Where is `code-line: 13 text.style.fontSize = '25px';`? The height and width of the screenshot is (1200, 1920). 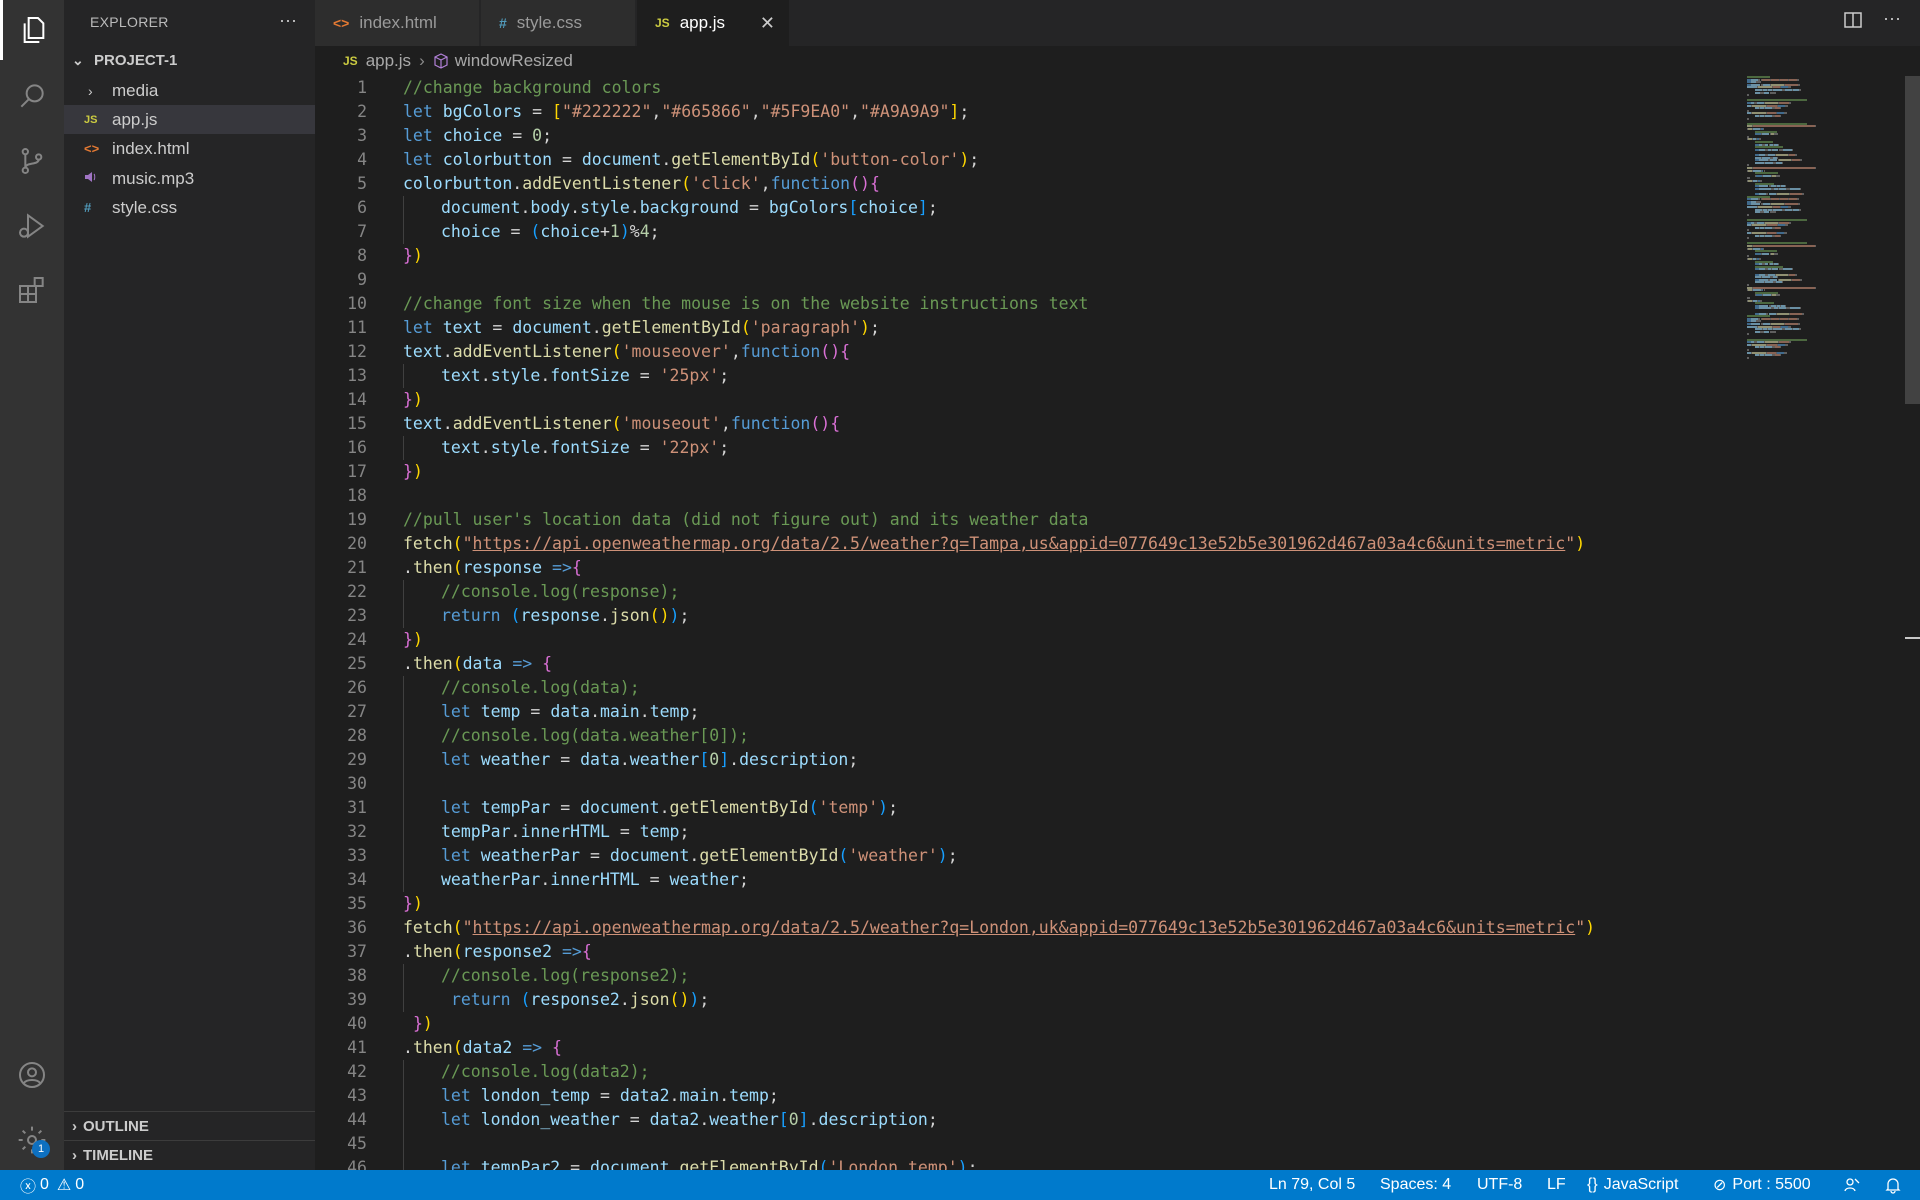
code-line: 13 text.style.fontSize = '25px'; is located at coordinates (1085, 376).